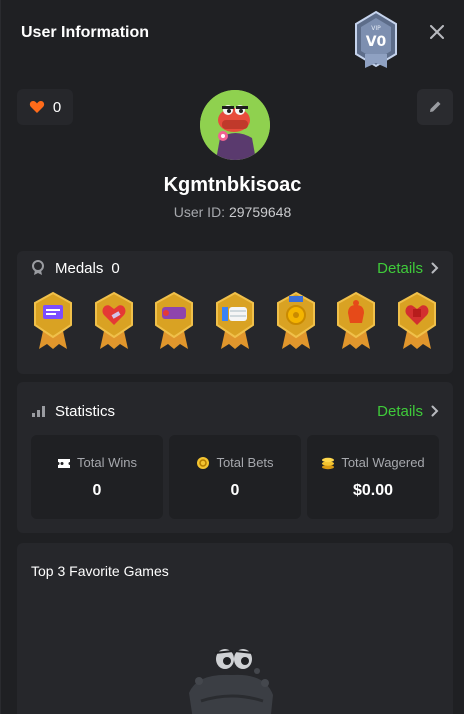 This screenshot has width=464, height=714. I want to click on heart-medal-icon, so click(114, 321).